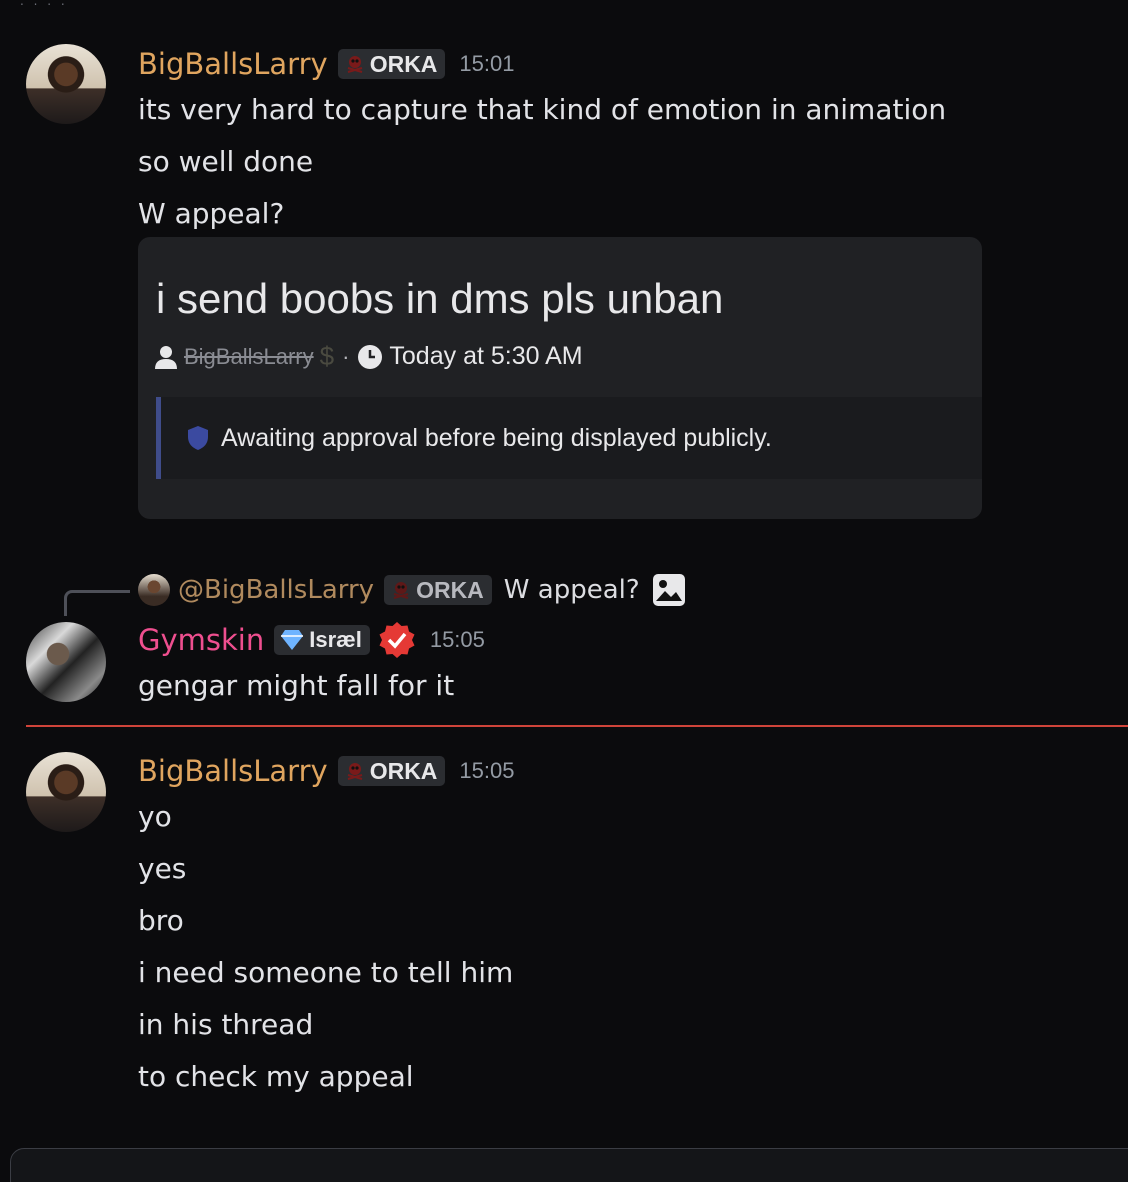 This screenshot has width=1128, height=1182. Describe the element at coordinates (577, 726) in the screenshot. I see `new-messages-divider` at that location.